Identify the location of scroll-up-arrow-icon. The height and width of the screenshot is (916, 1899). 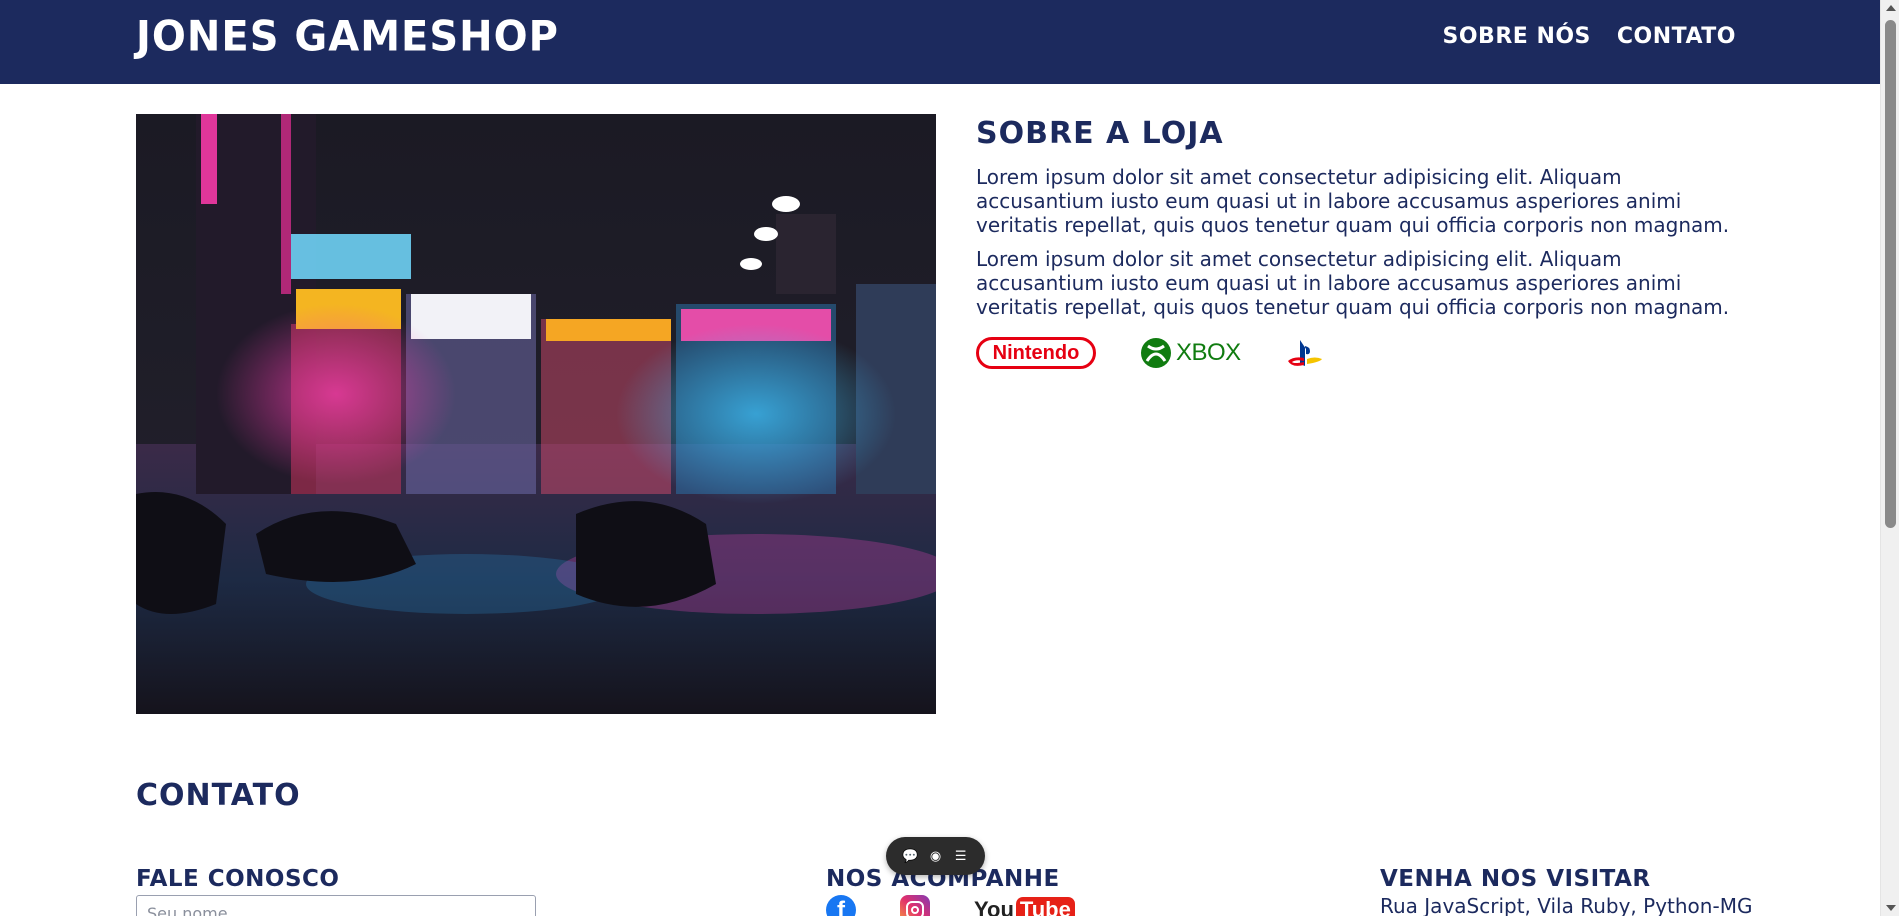
(1891, 8).